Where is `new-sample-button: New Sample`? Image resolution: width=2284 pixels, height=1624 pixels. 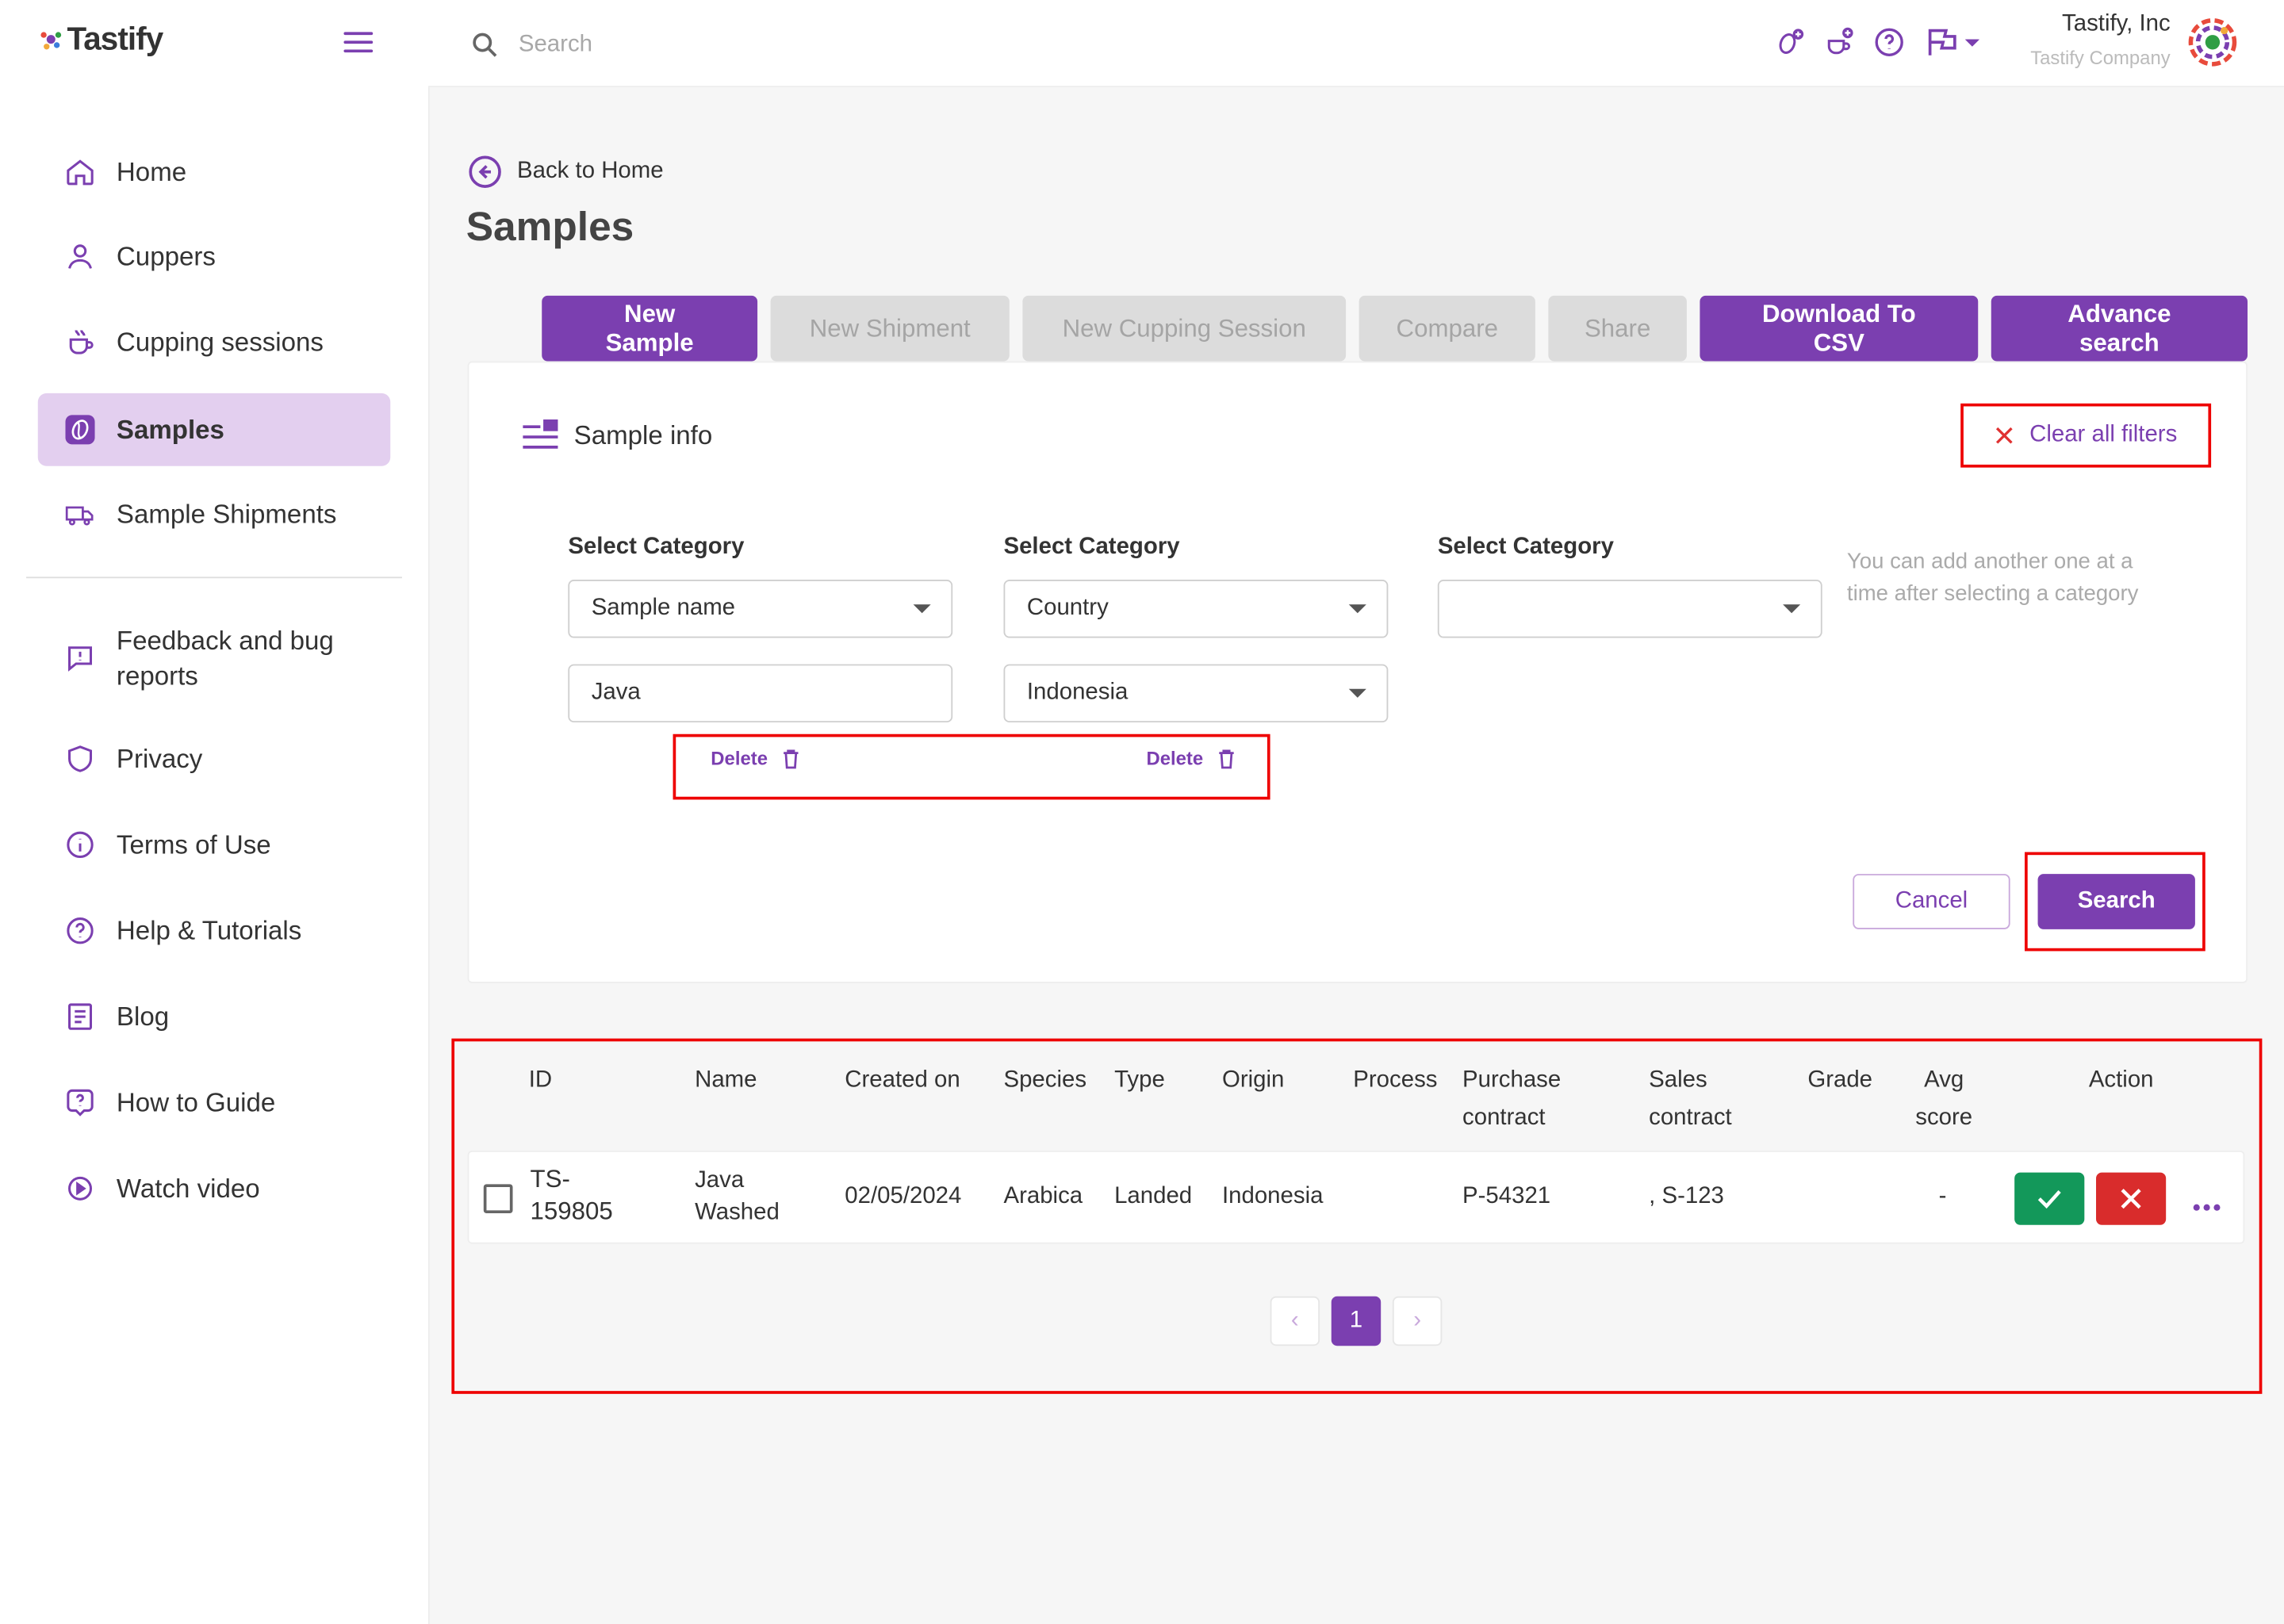
new-sample-button: New Sample is located at coordinates (650, 328).